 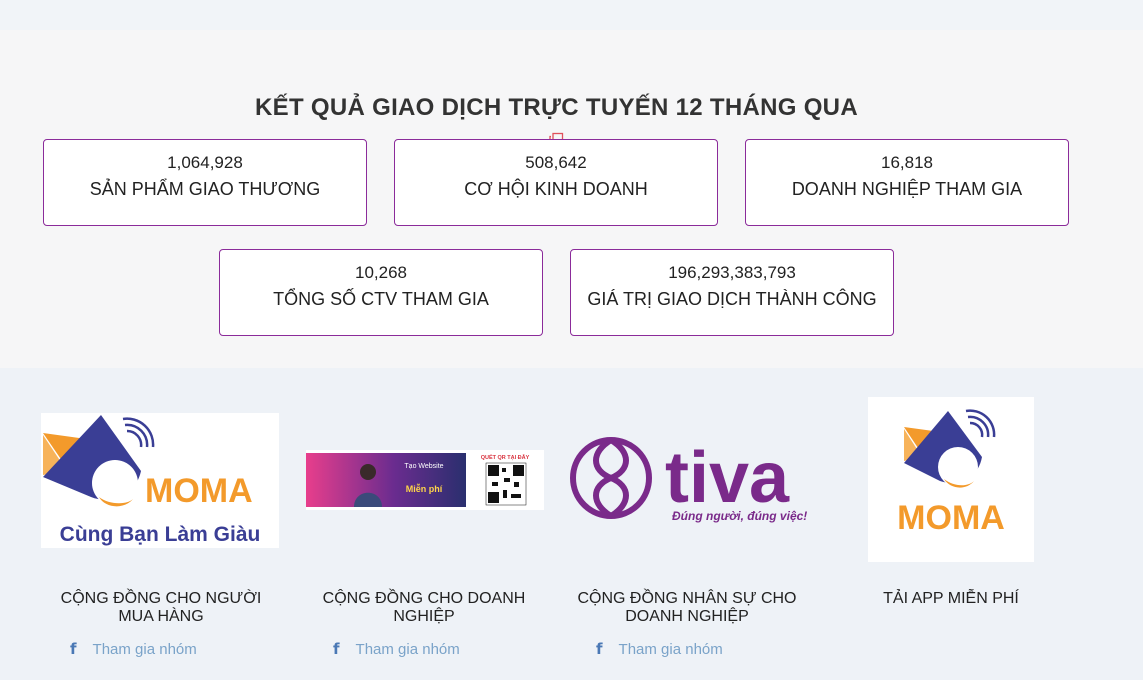 What do you see at coordinates (424, 489) in the screenshot?
I see `banner-free-text: Miễn phí` at bounding box center [424, 489].